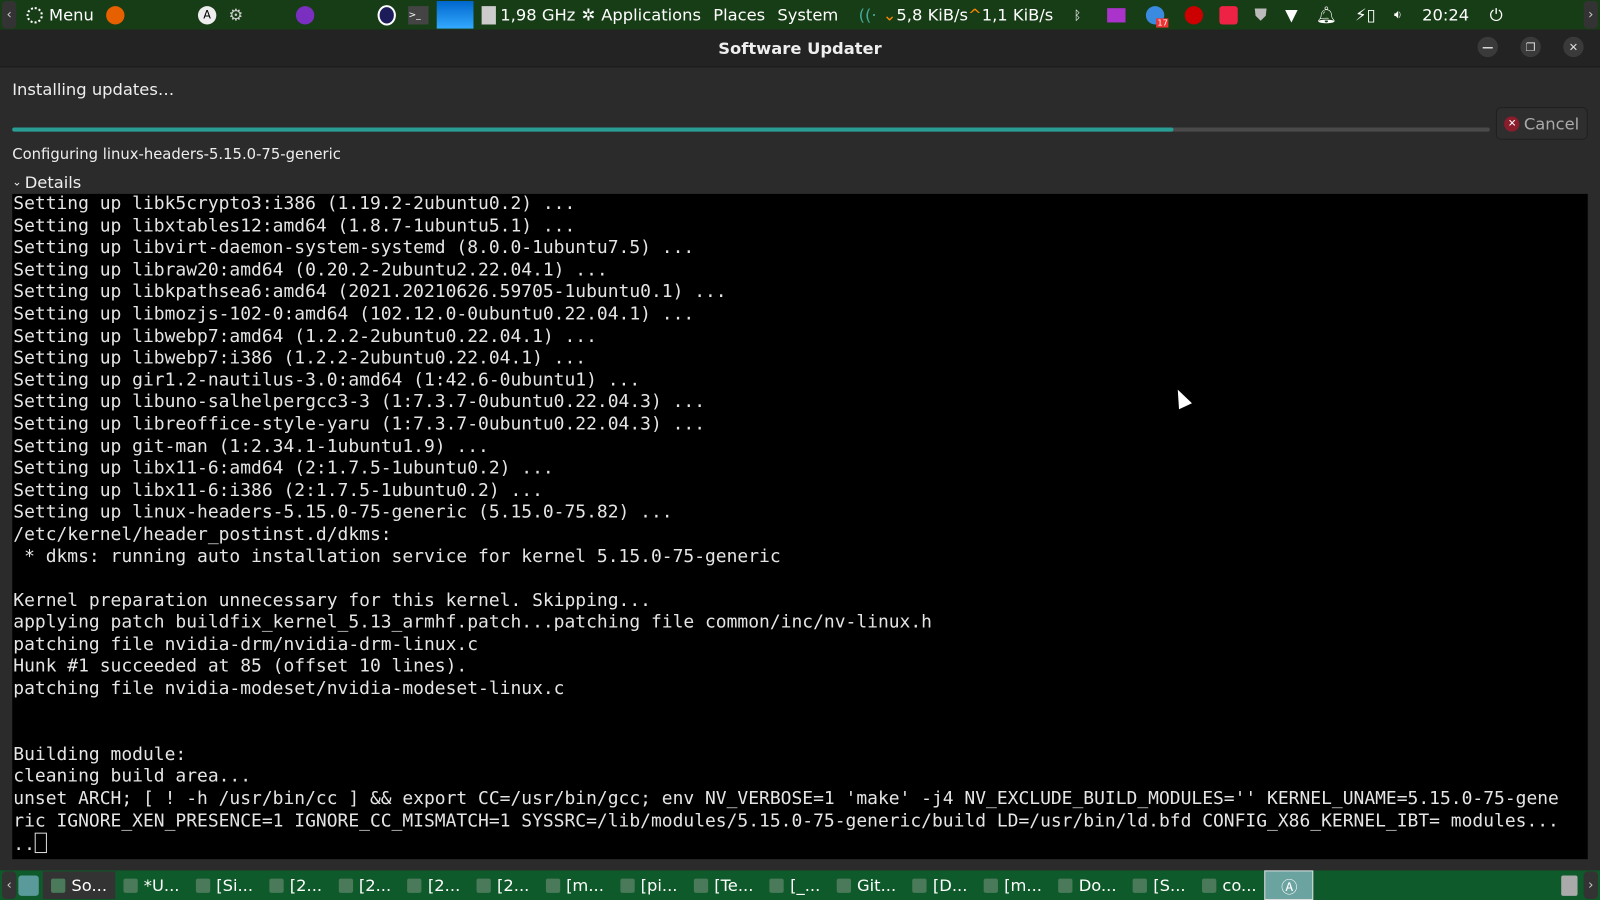 The height and width of the screenshot is (900, 1600). I want to click on wifi-icon: ((·, so click(868, 14).